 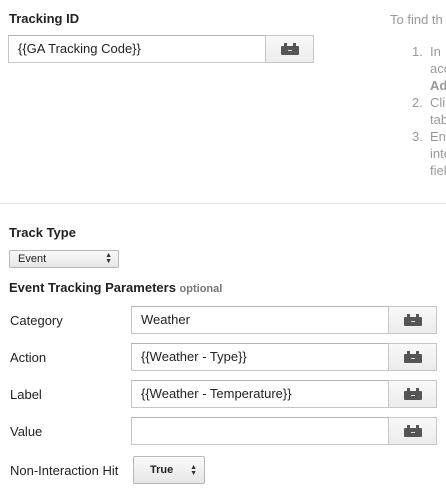 What do you see at coordinates (64, 259) in the screenshot?
I see `track-type-select: Event ▲ ▼` at bounding box center [64, 259].